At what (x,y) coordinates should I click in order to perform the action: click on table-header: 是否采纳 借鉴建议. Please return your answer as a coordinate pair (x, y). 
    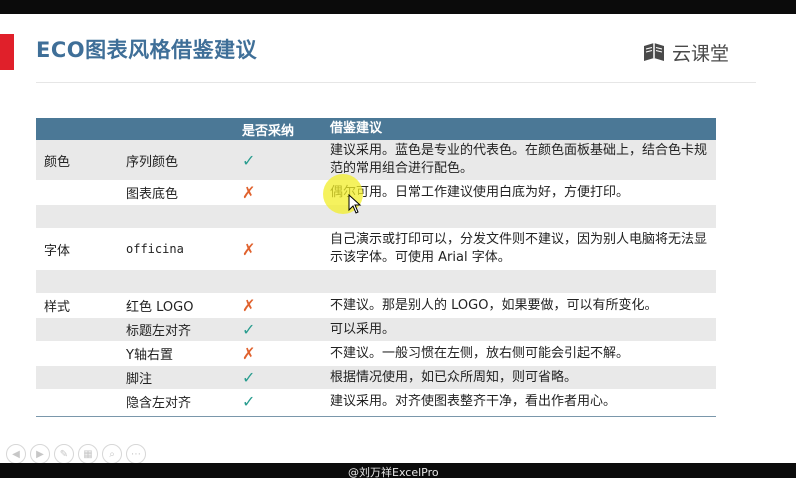
    Looking at the image, I should click on (376, 129).